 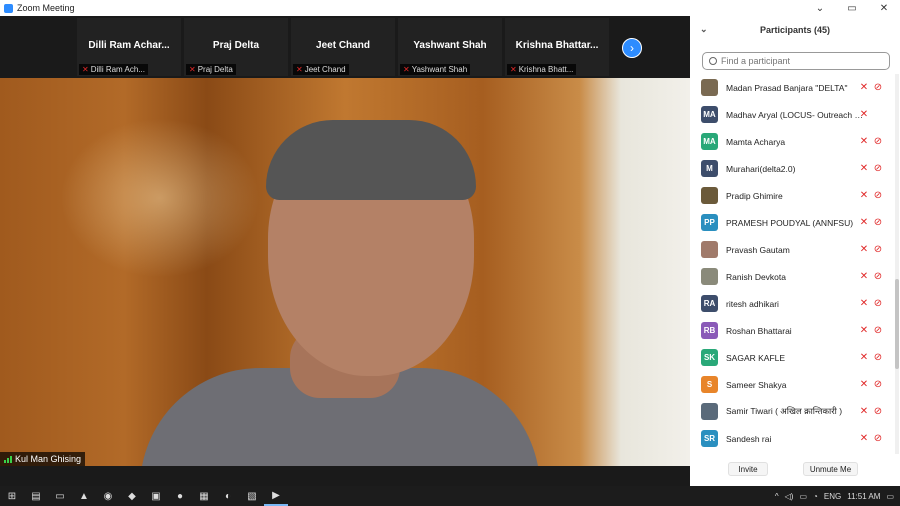 What do you see at coordinates (897, 264) in the screenshot?
I see `participant-scrollbar` at bounding box center [897, 264].